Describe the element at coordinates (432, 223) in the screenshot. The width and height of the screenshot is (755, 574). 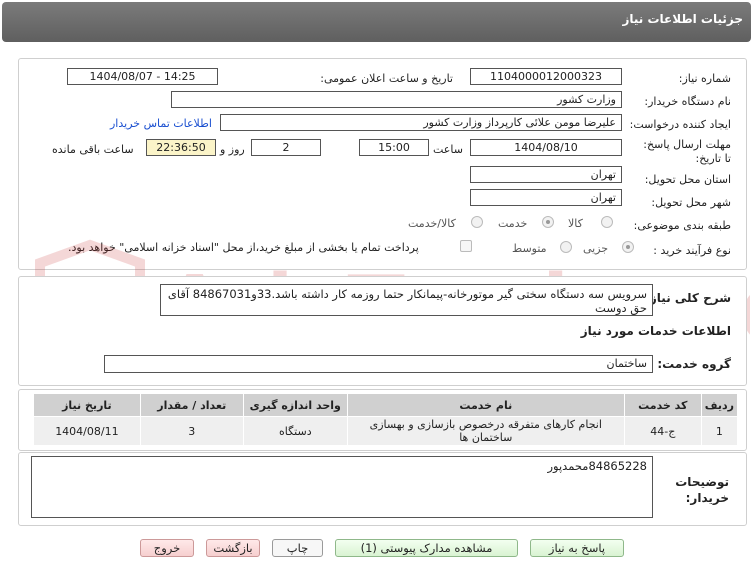
I see `category-option-goods-service: کالا/خدمت` at that location.